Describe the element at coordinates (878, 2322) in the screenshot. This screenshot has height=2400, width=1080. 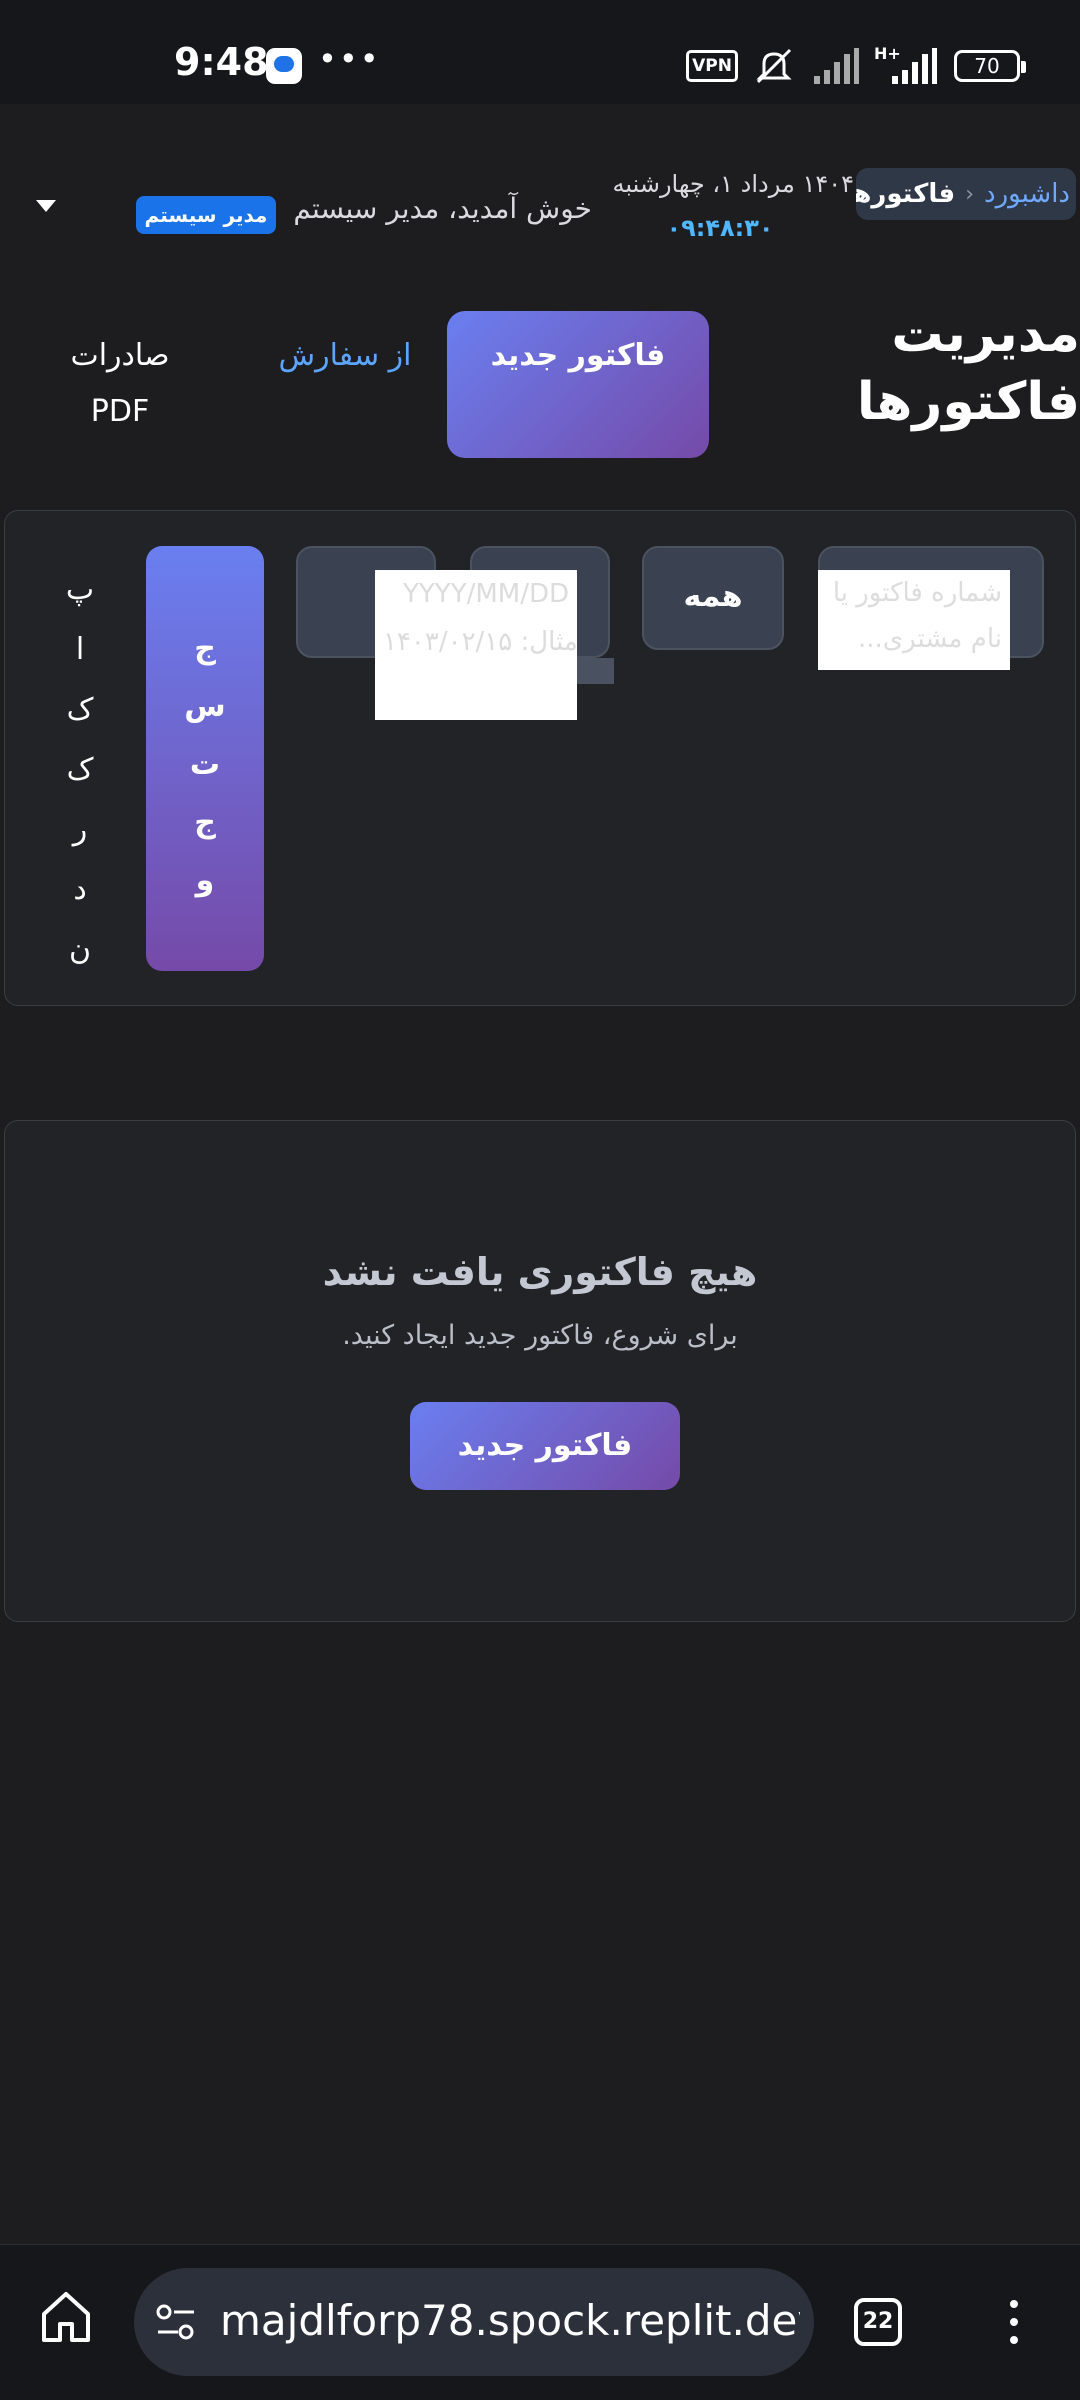
I see `tabs-count-button: 22` at that location.